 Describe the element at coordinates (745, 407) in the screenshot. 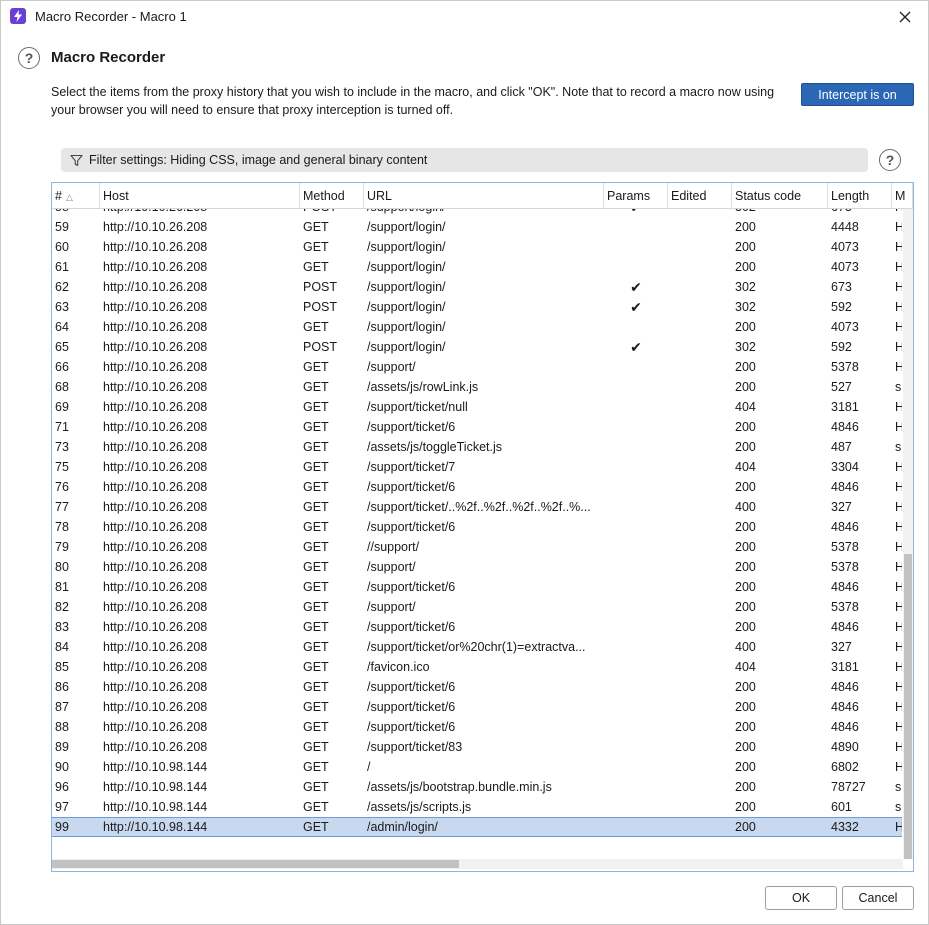

I see `cell-status: 404` at that location.